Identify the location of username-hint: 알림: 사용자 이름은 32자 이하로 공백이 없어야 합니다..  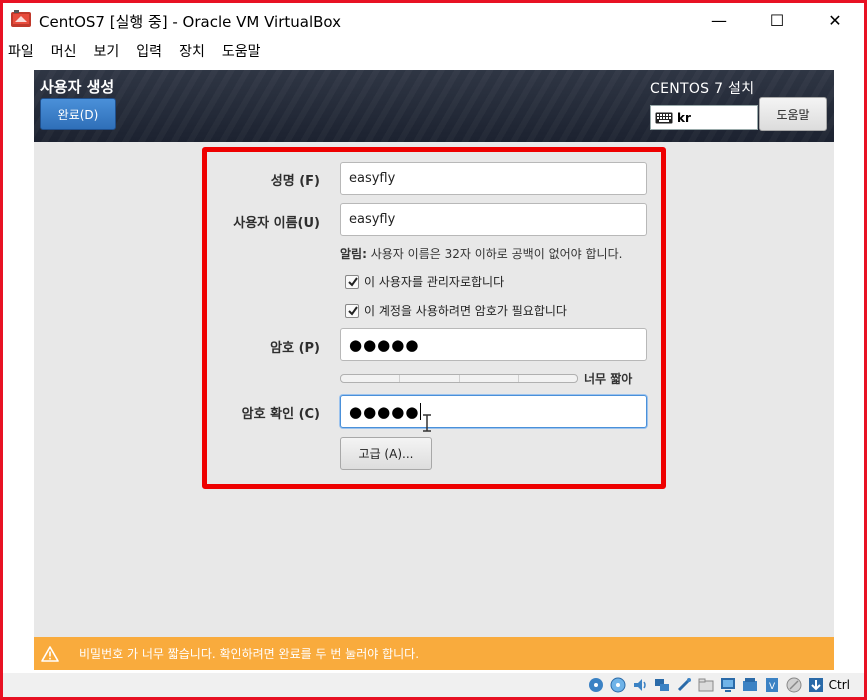
(481, 254).